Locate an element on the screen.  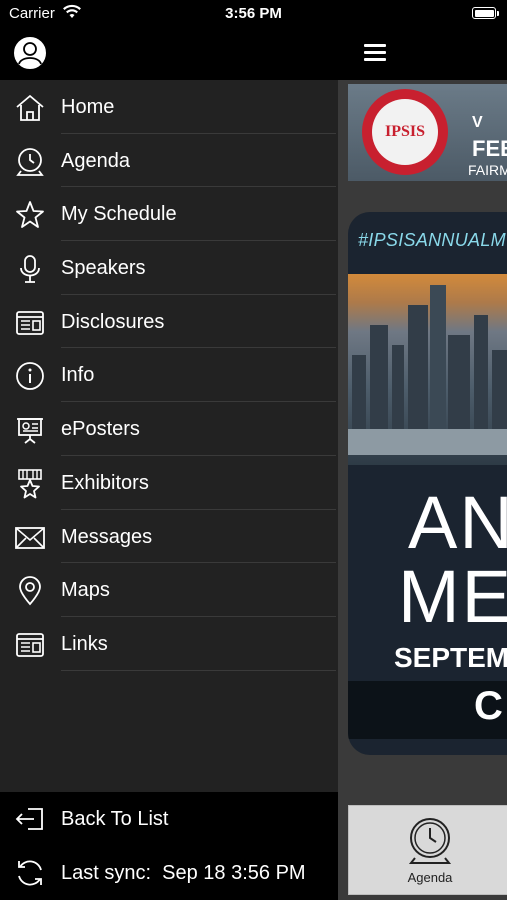
menu-item-label: Exhibitors is located at coordinates (105, 482).